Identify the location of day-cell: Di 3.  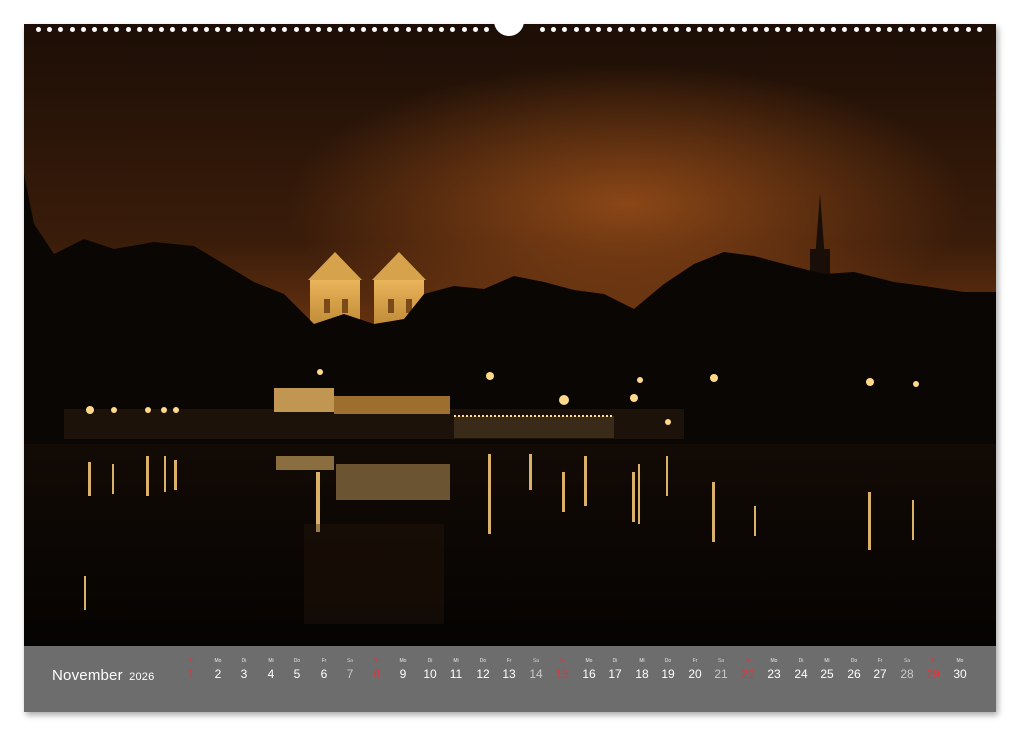
(244, 669).